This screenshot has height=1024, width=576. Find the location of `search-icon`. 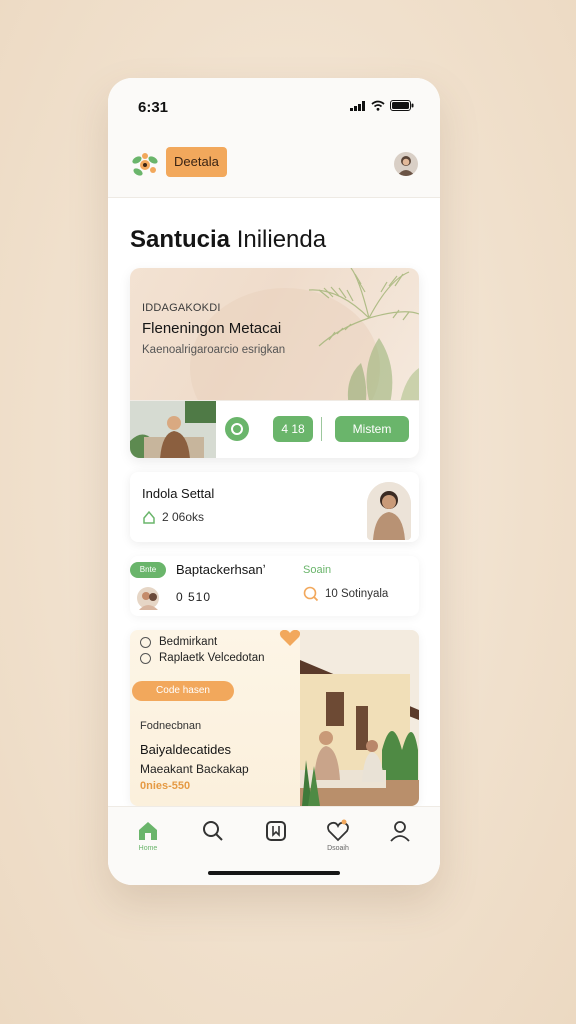

search-icon is located at coordinates (213, 831).